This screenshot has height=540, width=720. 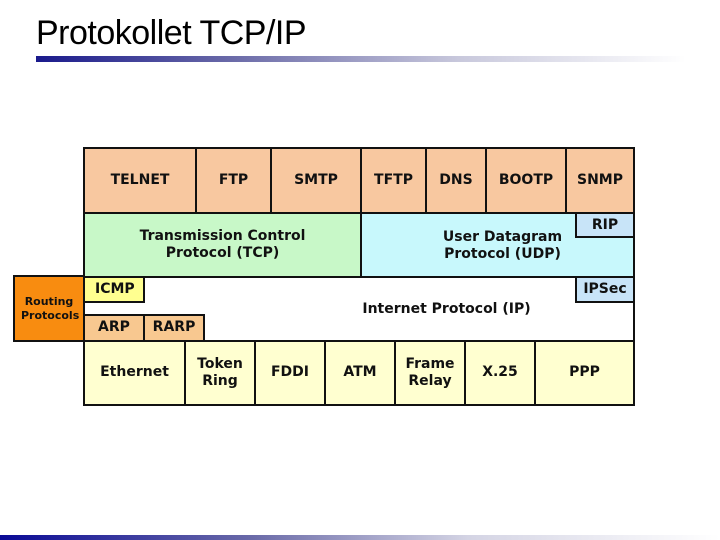 I want to click on internet-arp: ARP, so click(x=114, y=328).